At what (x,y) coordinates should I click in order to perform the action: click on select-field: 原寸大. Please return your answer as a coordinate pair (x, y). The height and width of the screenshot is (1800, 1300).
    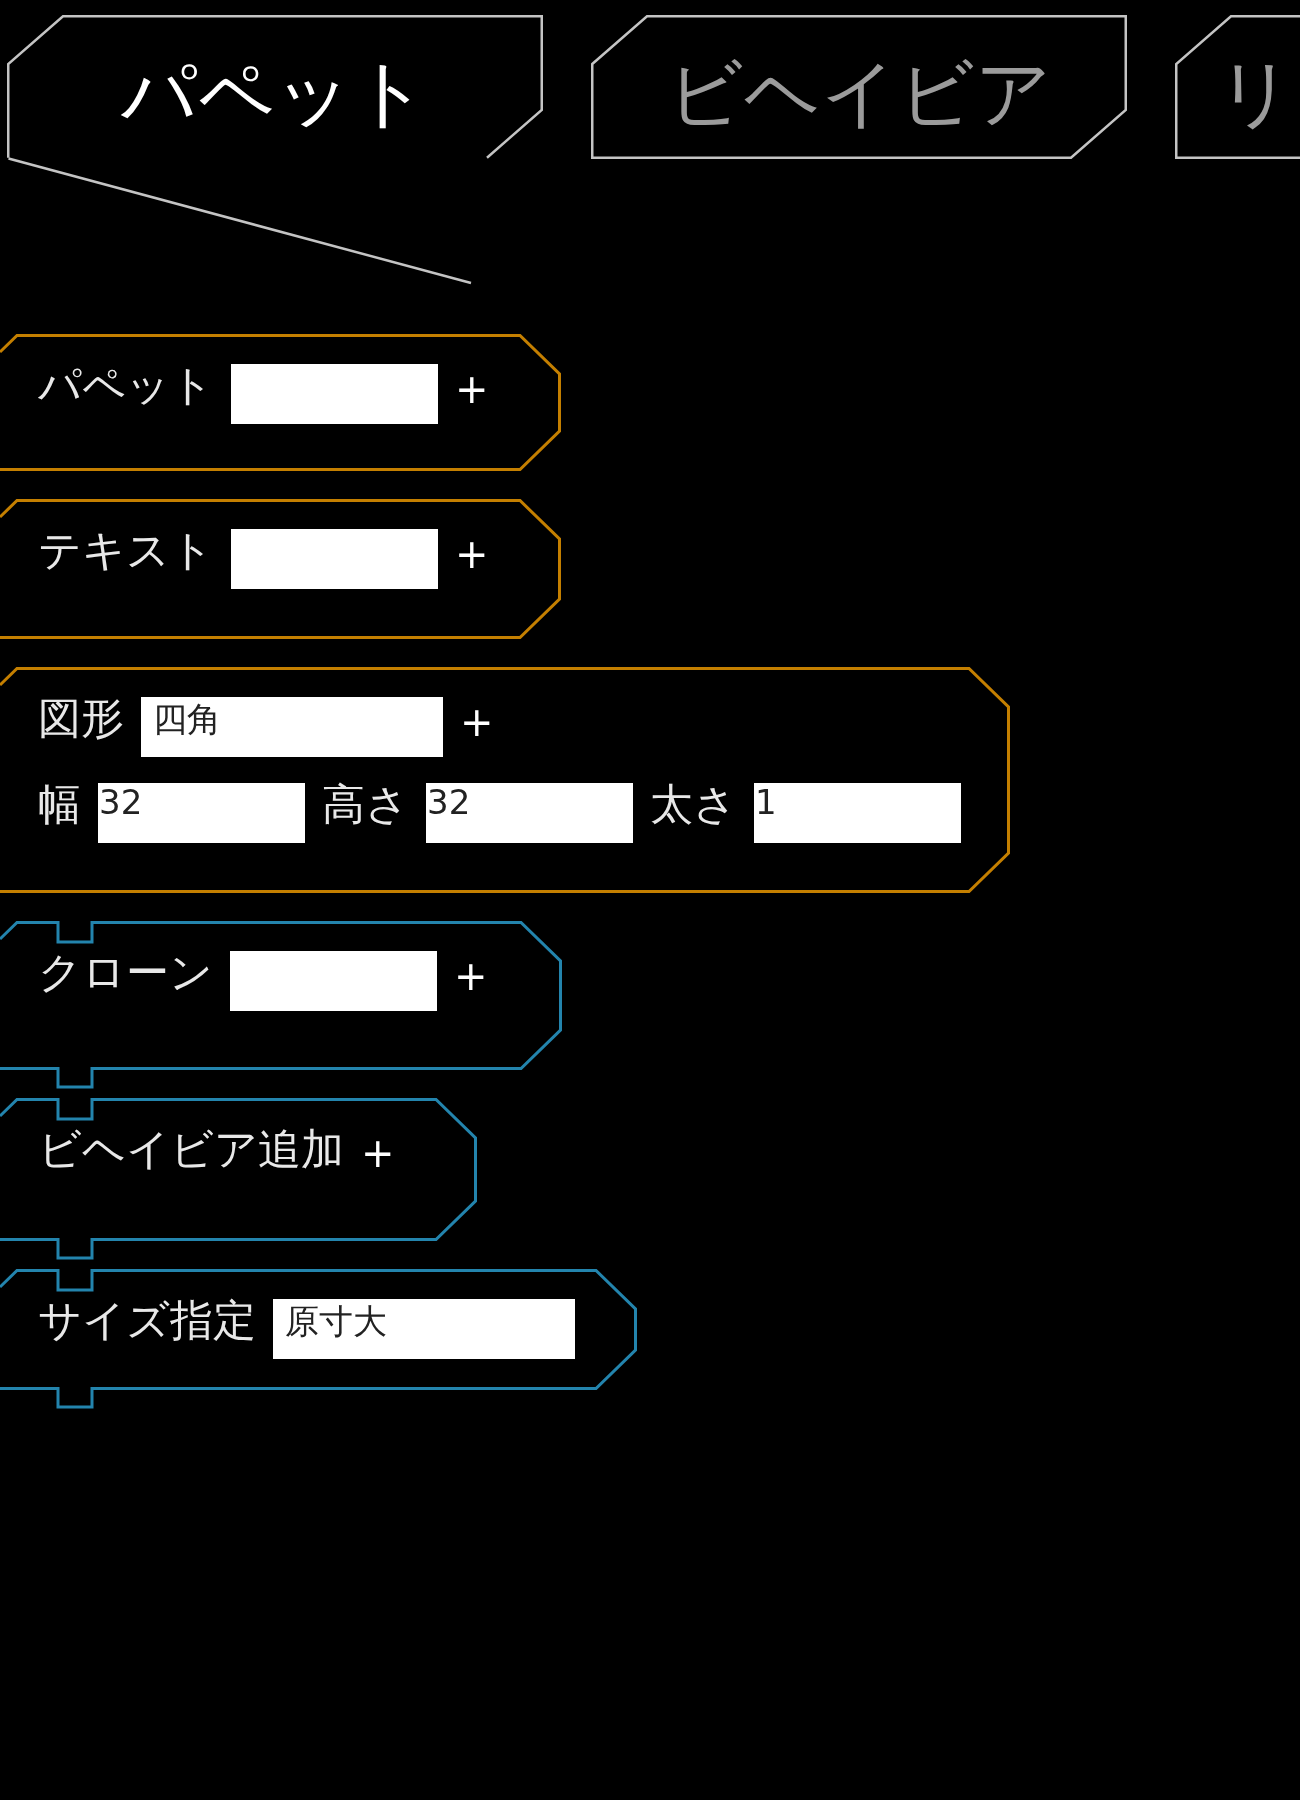
    Looking at the image, I should click on (424, 1329).